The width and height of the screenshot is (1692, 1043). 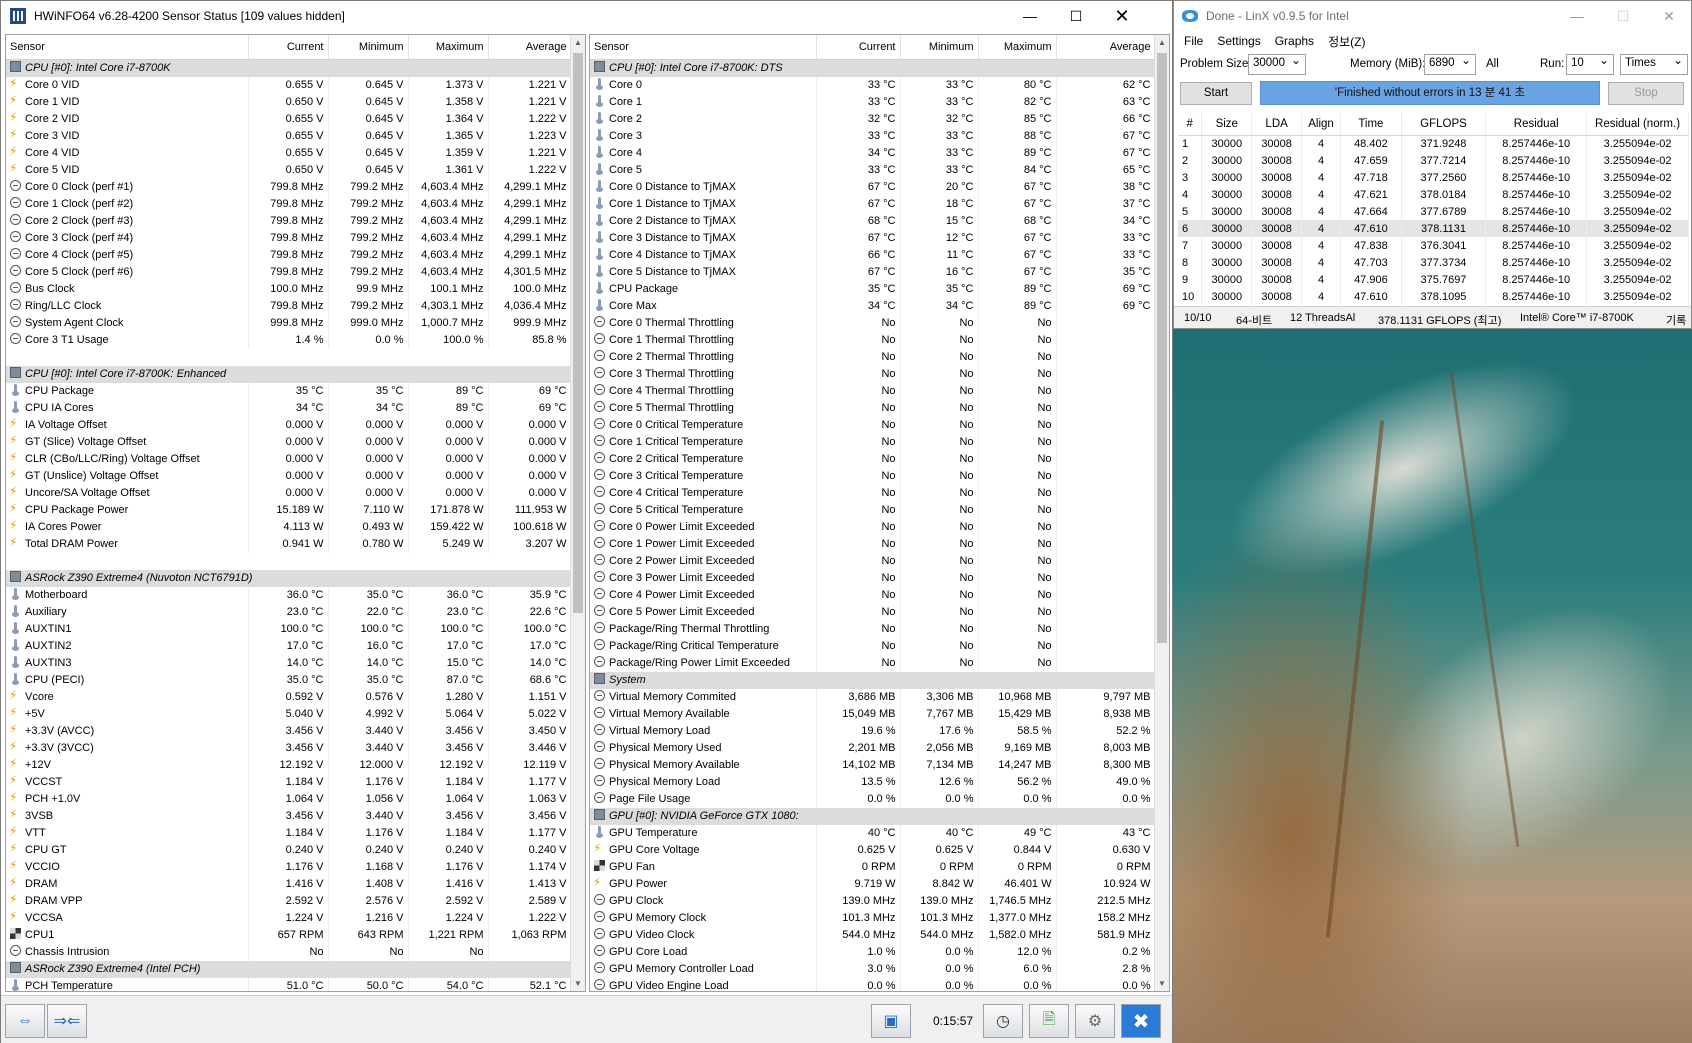 I want to click on sensor-row: +12V12.192 V12.000 V12.192 V12.119 V, so click(x=289, y=765).